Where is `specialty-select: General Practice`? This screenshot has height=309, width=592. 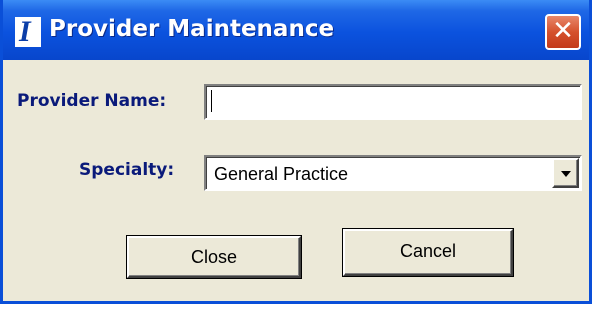
specialty-select: General Practice is located at coordinates (393, 173).